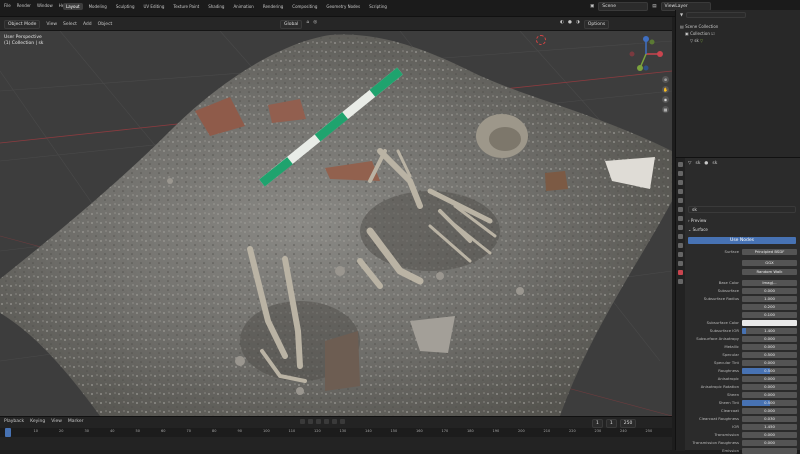  Describe the element at coordinates (611, 423) in the screenshot. I see `start-frame: 1` at that location.